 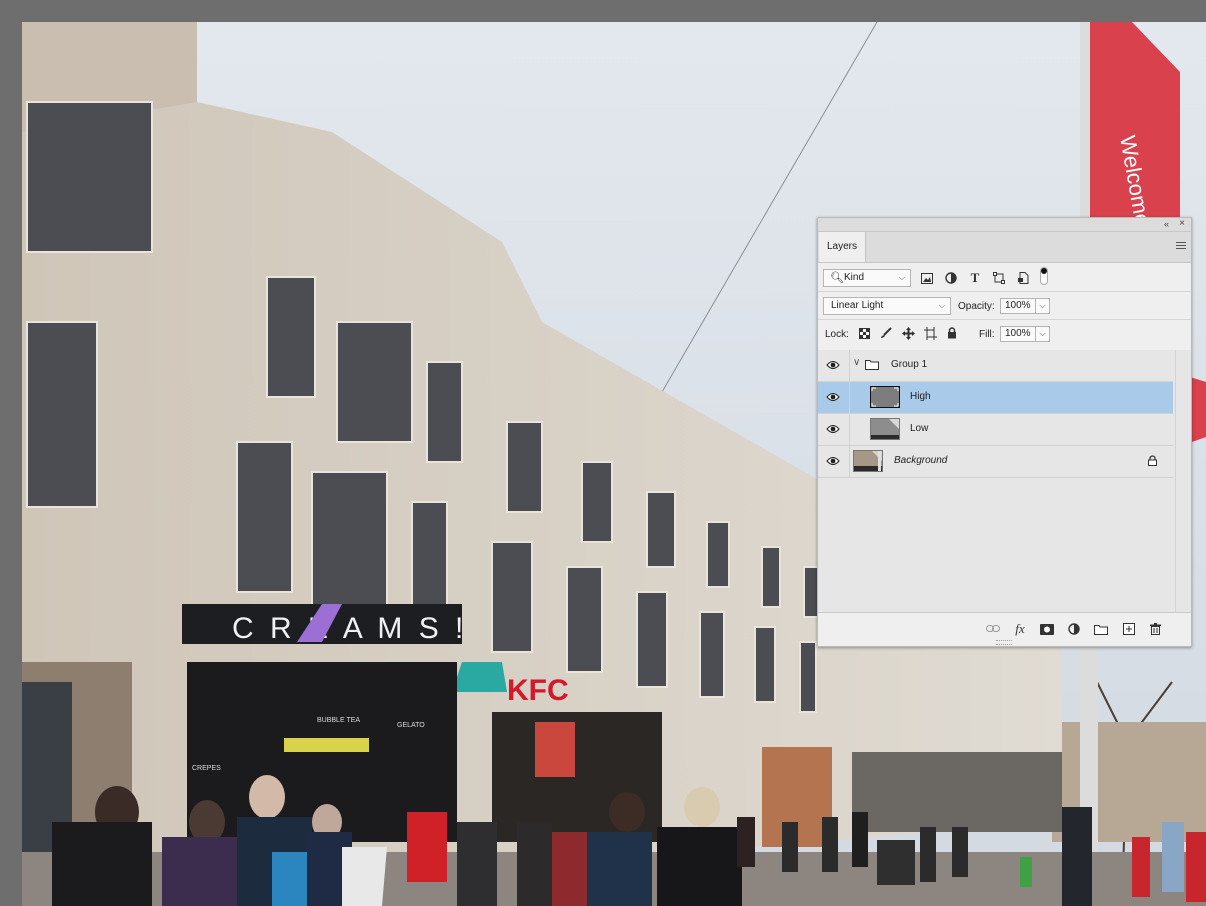 I want to click on lock-label: Lock:, so click(x=837, y=334).